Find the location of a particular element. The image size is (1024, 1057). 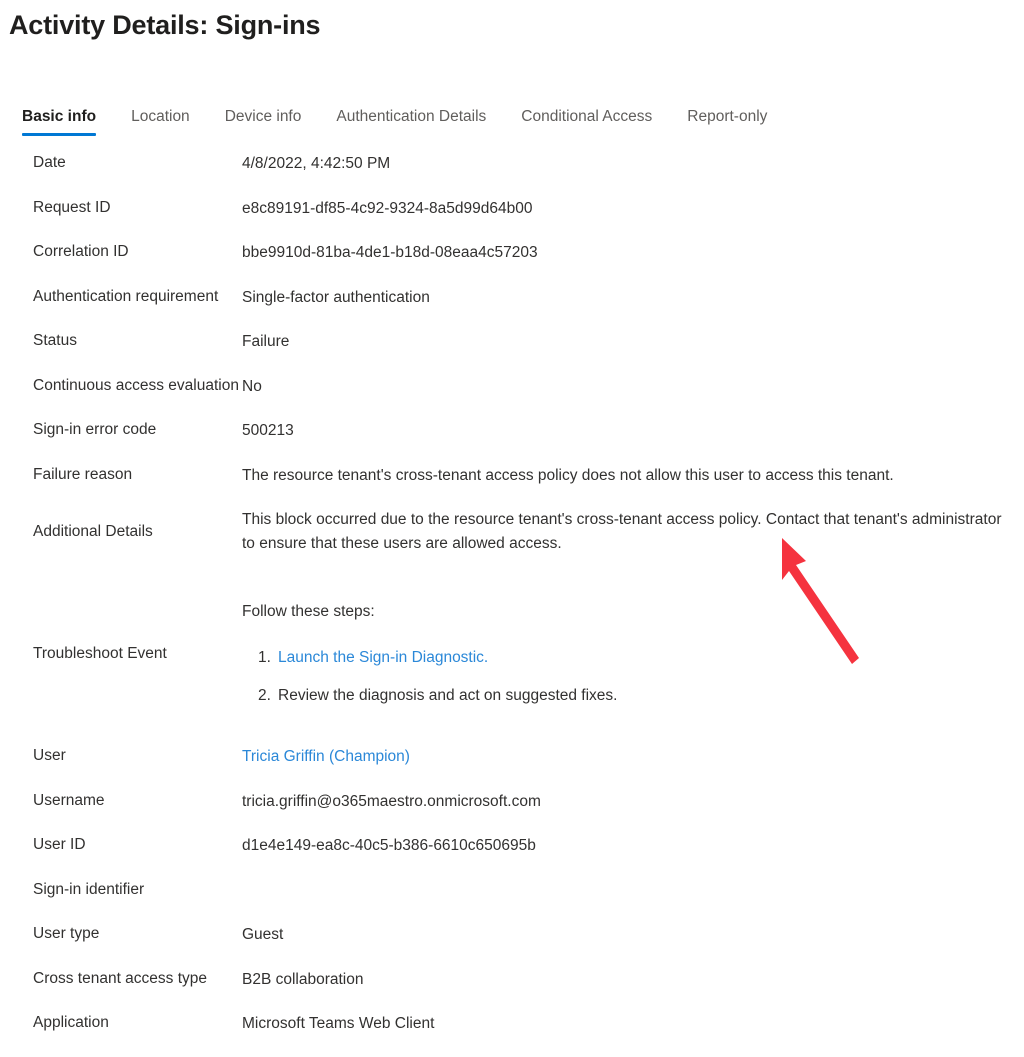

detail-value-correlation-id: bbe9910d-81ba-4de1-b18d-08eaa4c57203 is located at coordinates (390, 252).